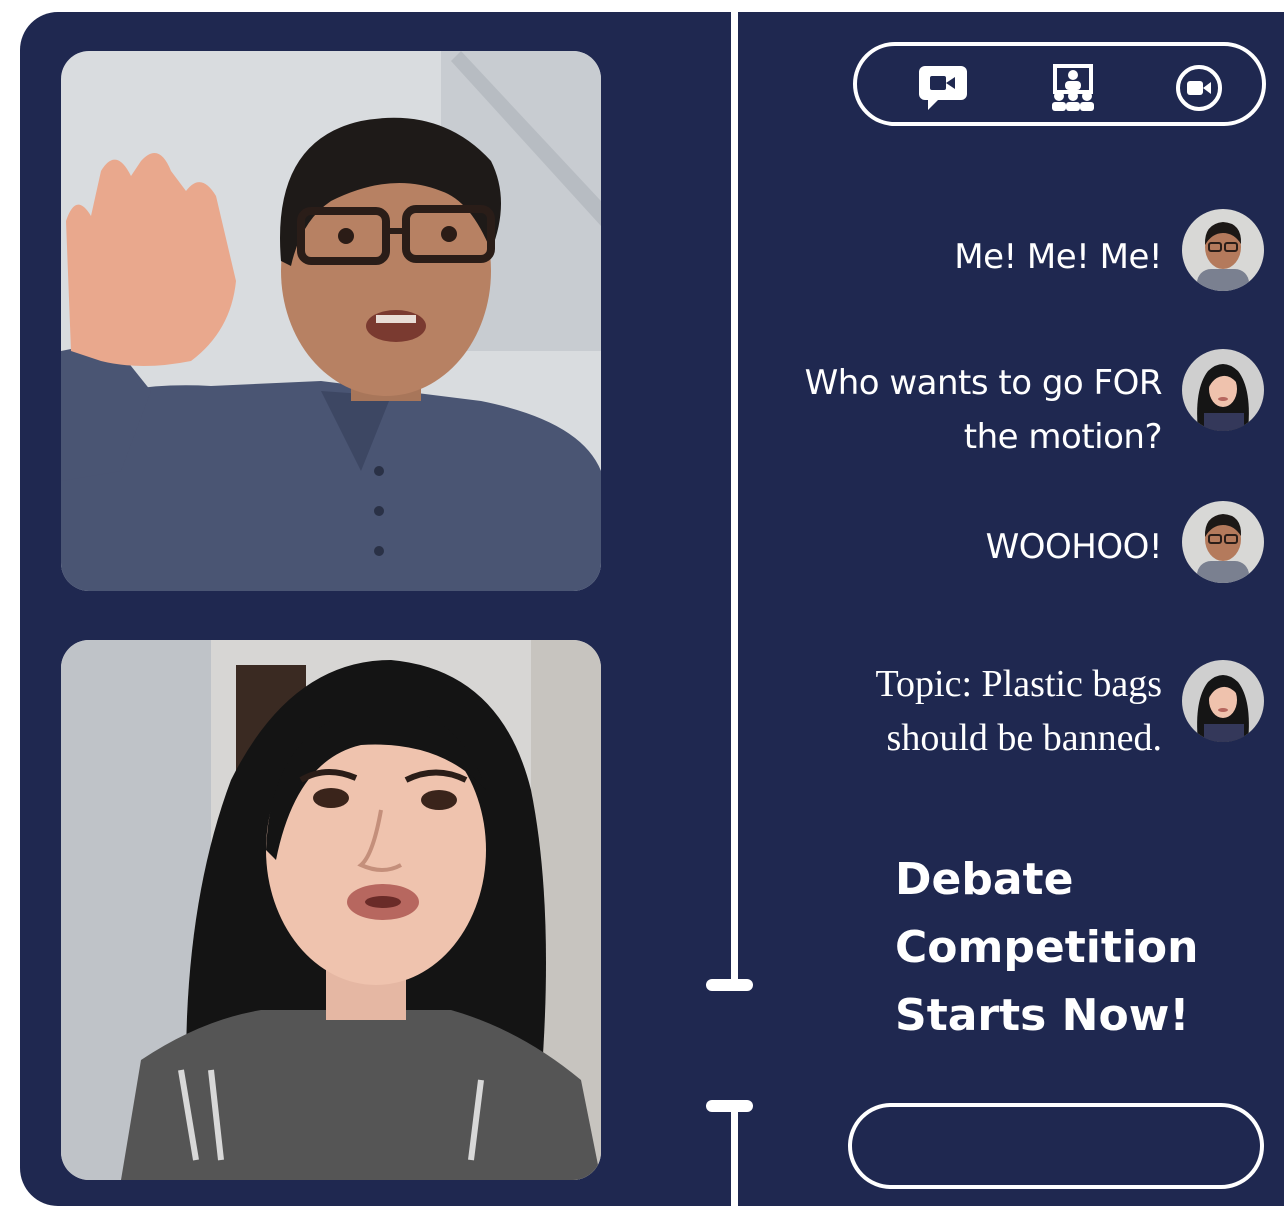  I want to click on debate-headline: Debate Competition Starts Now!, so click(1075, 948).